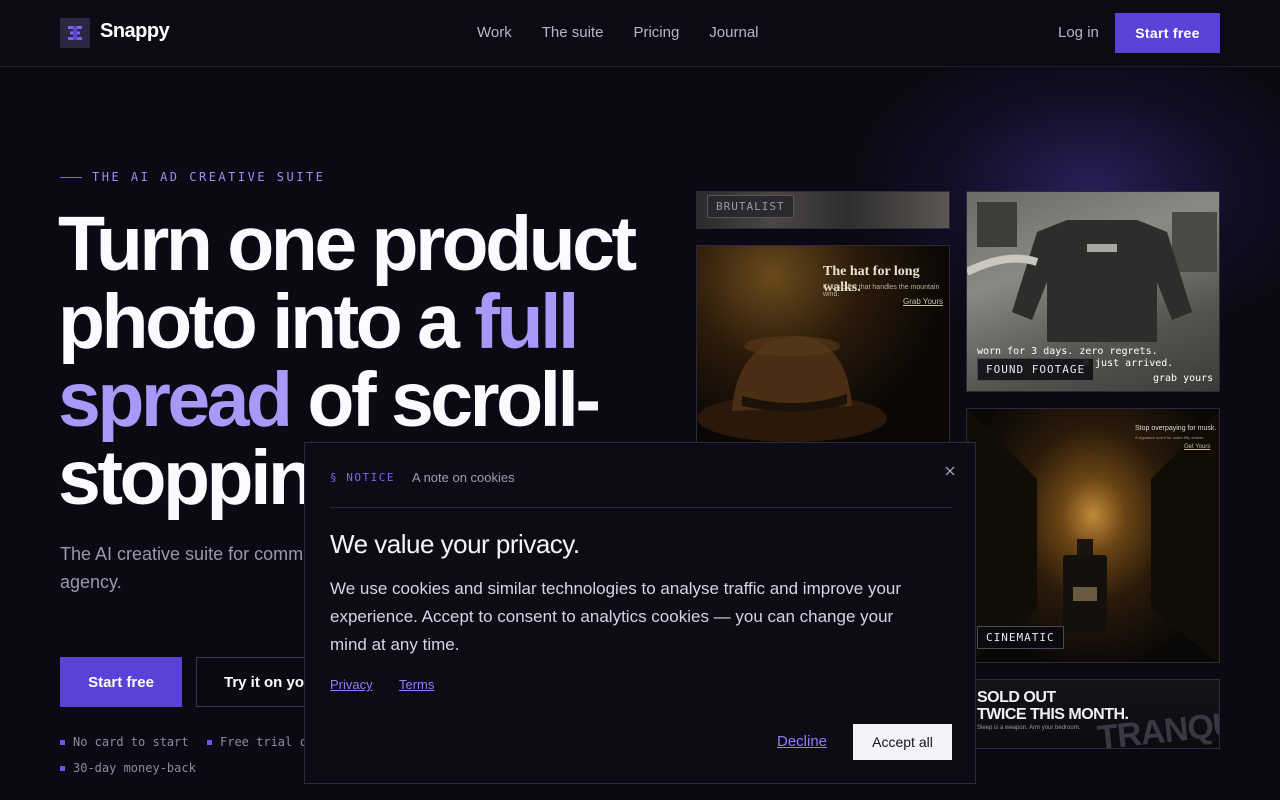  What do you see at coordinates (902, 742) in the screenshot?
I see `accept-all-button: Accept all` at bounding box center [902, 742].